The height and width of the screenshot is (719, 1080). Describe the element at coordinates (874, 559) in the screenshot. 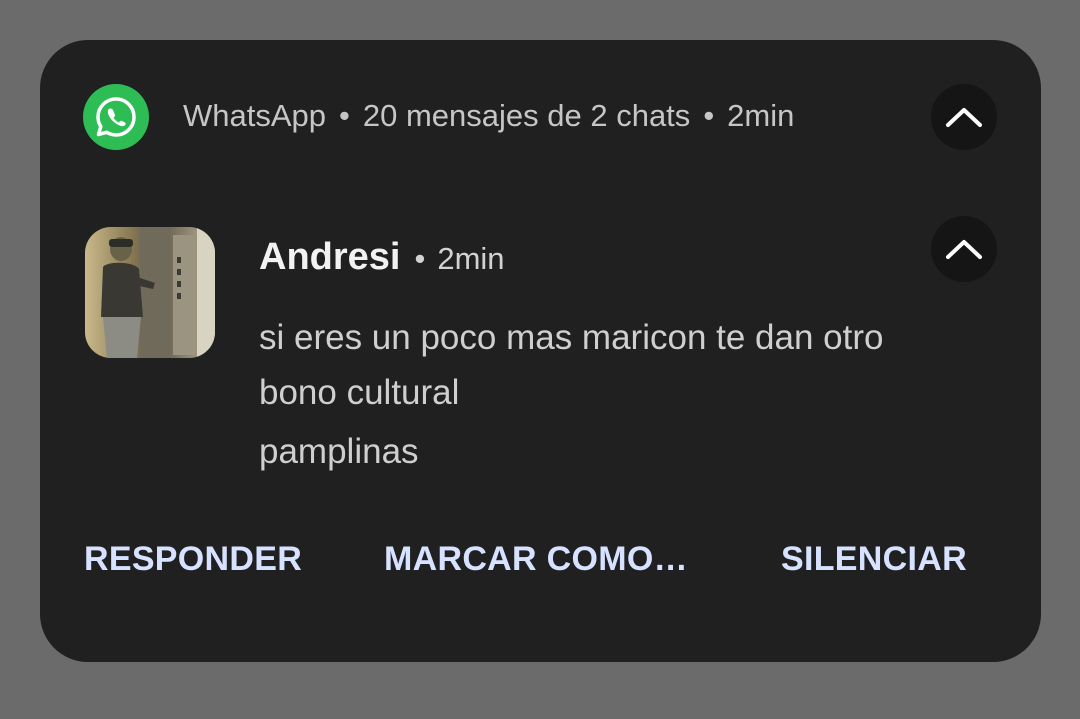

I see `mute-button: SILENCIAR` at that location.